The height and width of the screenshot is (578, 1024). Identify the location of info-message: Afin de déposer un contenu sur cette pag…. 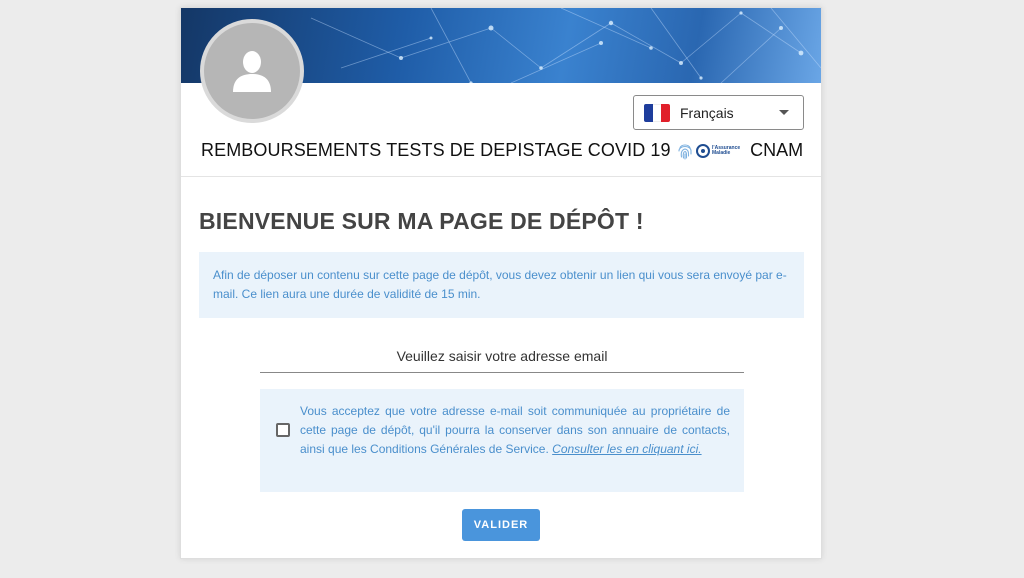
(501, 285).